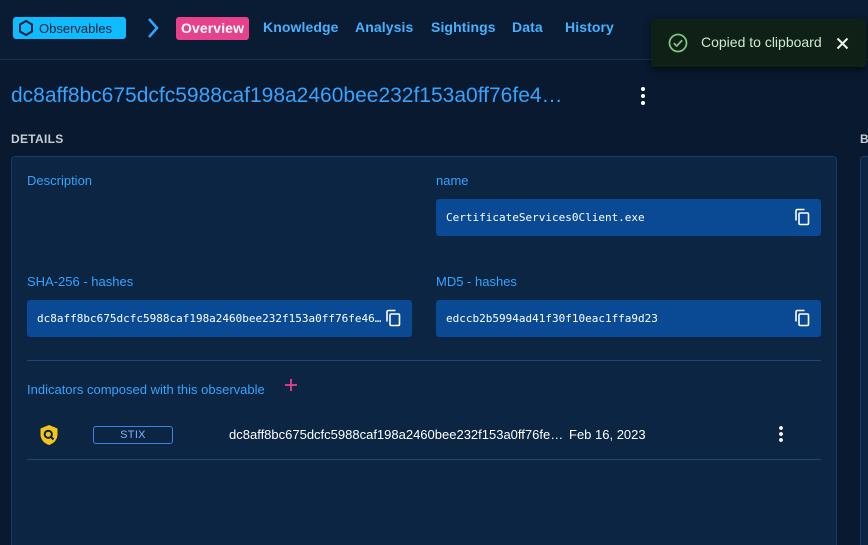 This screenshot has width=868, height=545. I want to click on toast-notification: Copied to clipboard, so click(758, 43).